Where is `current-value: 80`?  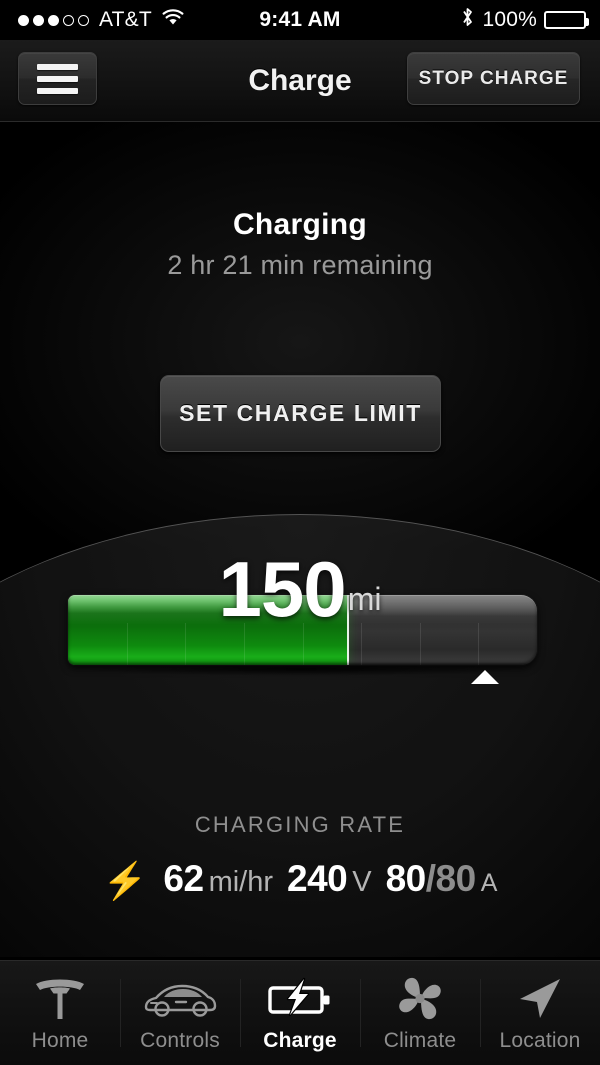 current-value: 80 is located at coordinates (406, 878).